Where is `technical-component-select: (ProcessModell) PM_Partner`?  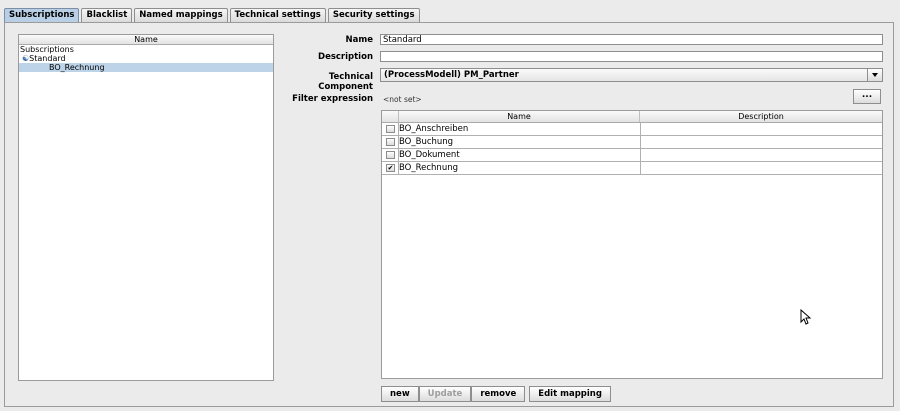
technical-component-select: (ProcessModell) PM_Partner is located at coordinates (631, 75).